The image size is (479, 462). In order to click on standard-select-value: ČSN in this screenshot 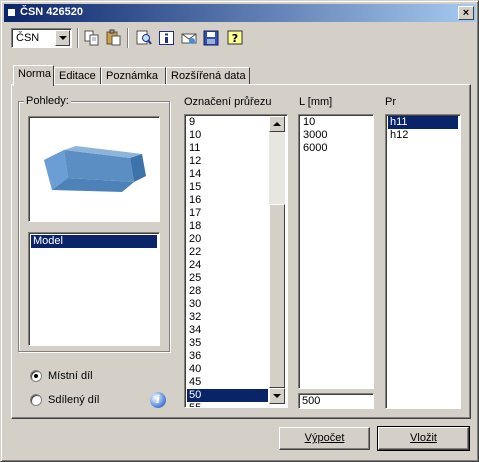, I will do `click(28, 38)`.